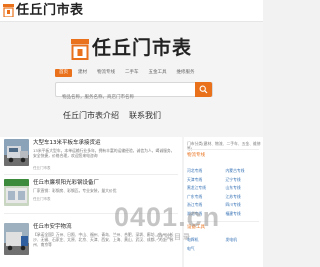  What do you see at coordinates (244, 179) in the screenshot?
I see `sidebar-link-liaoning: 辽宁专线` at bounding box center [244, 179].